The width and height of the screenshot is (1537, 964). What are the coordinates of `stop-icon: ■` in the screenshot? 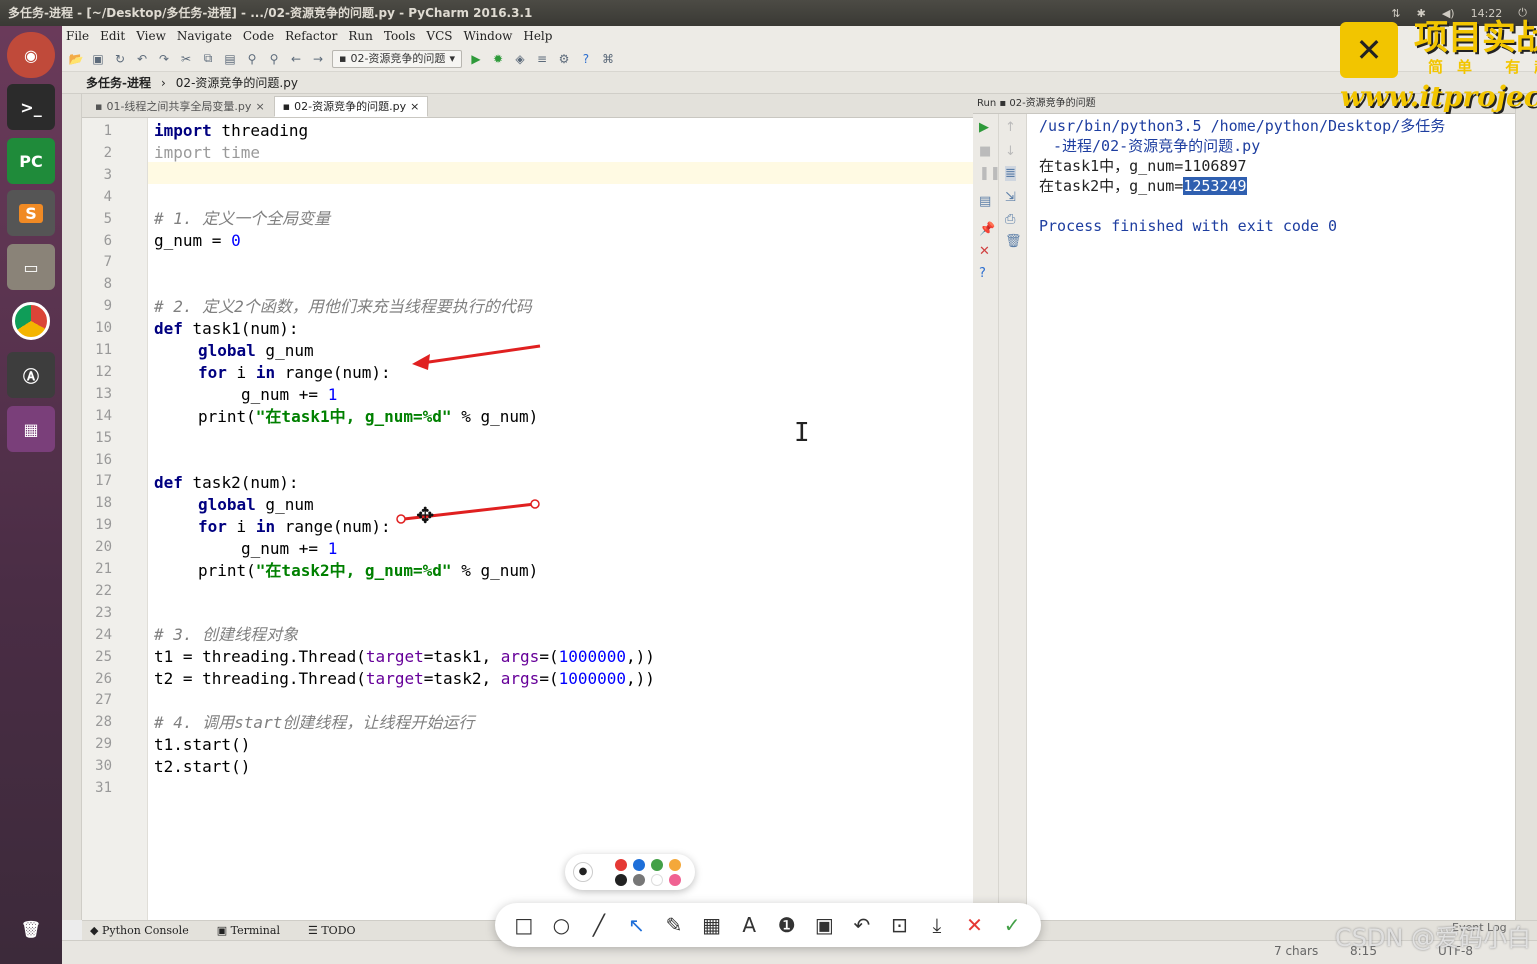 It's located at (985, 151).